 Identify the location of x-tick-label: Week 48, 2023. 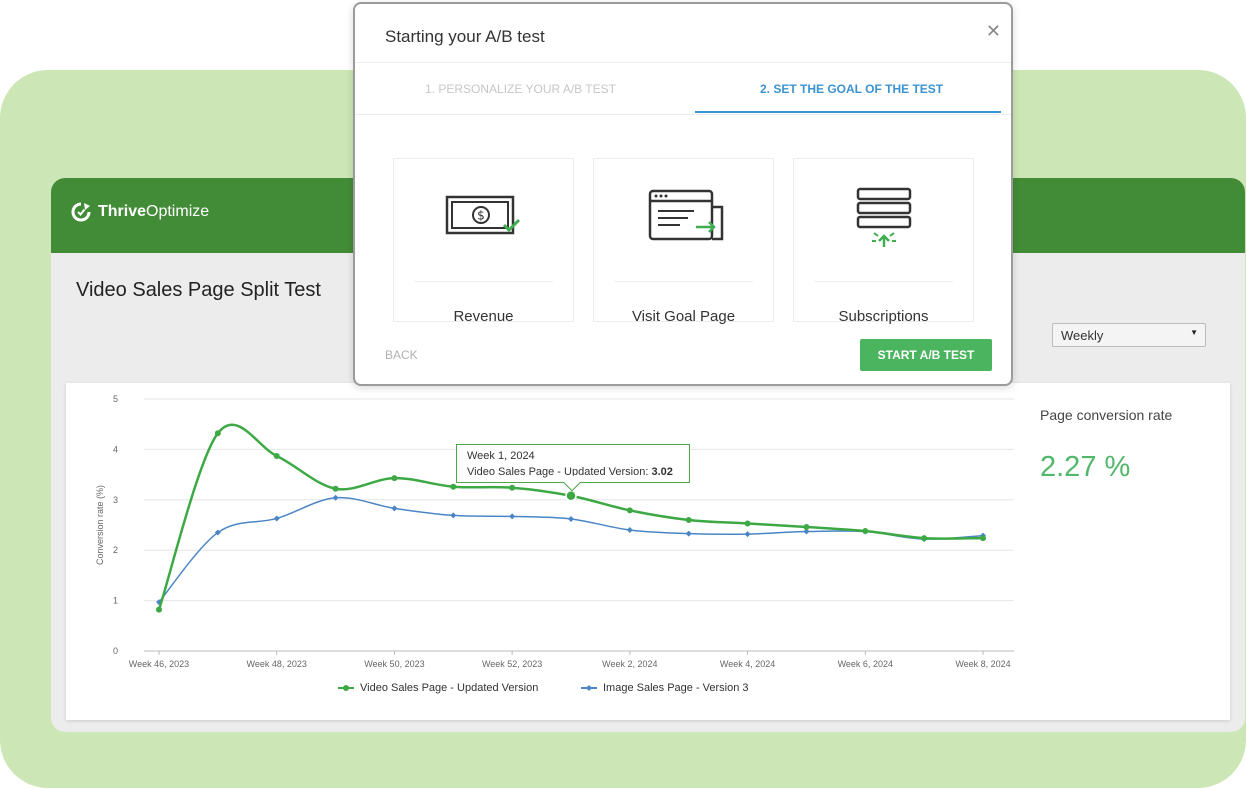
(277, 664).